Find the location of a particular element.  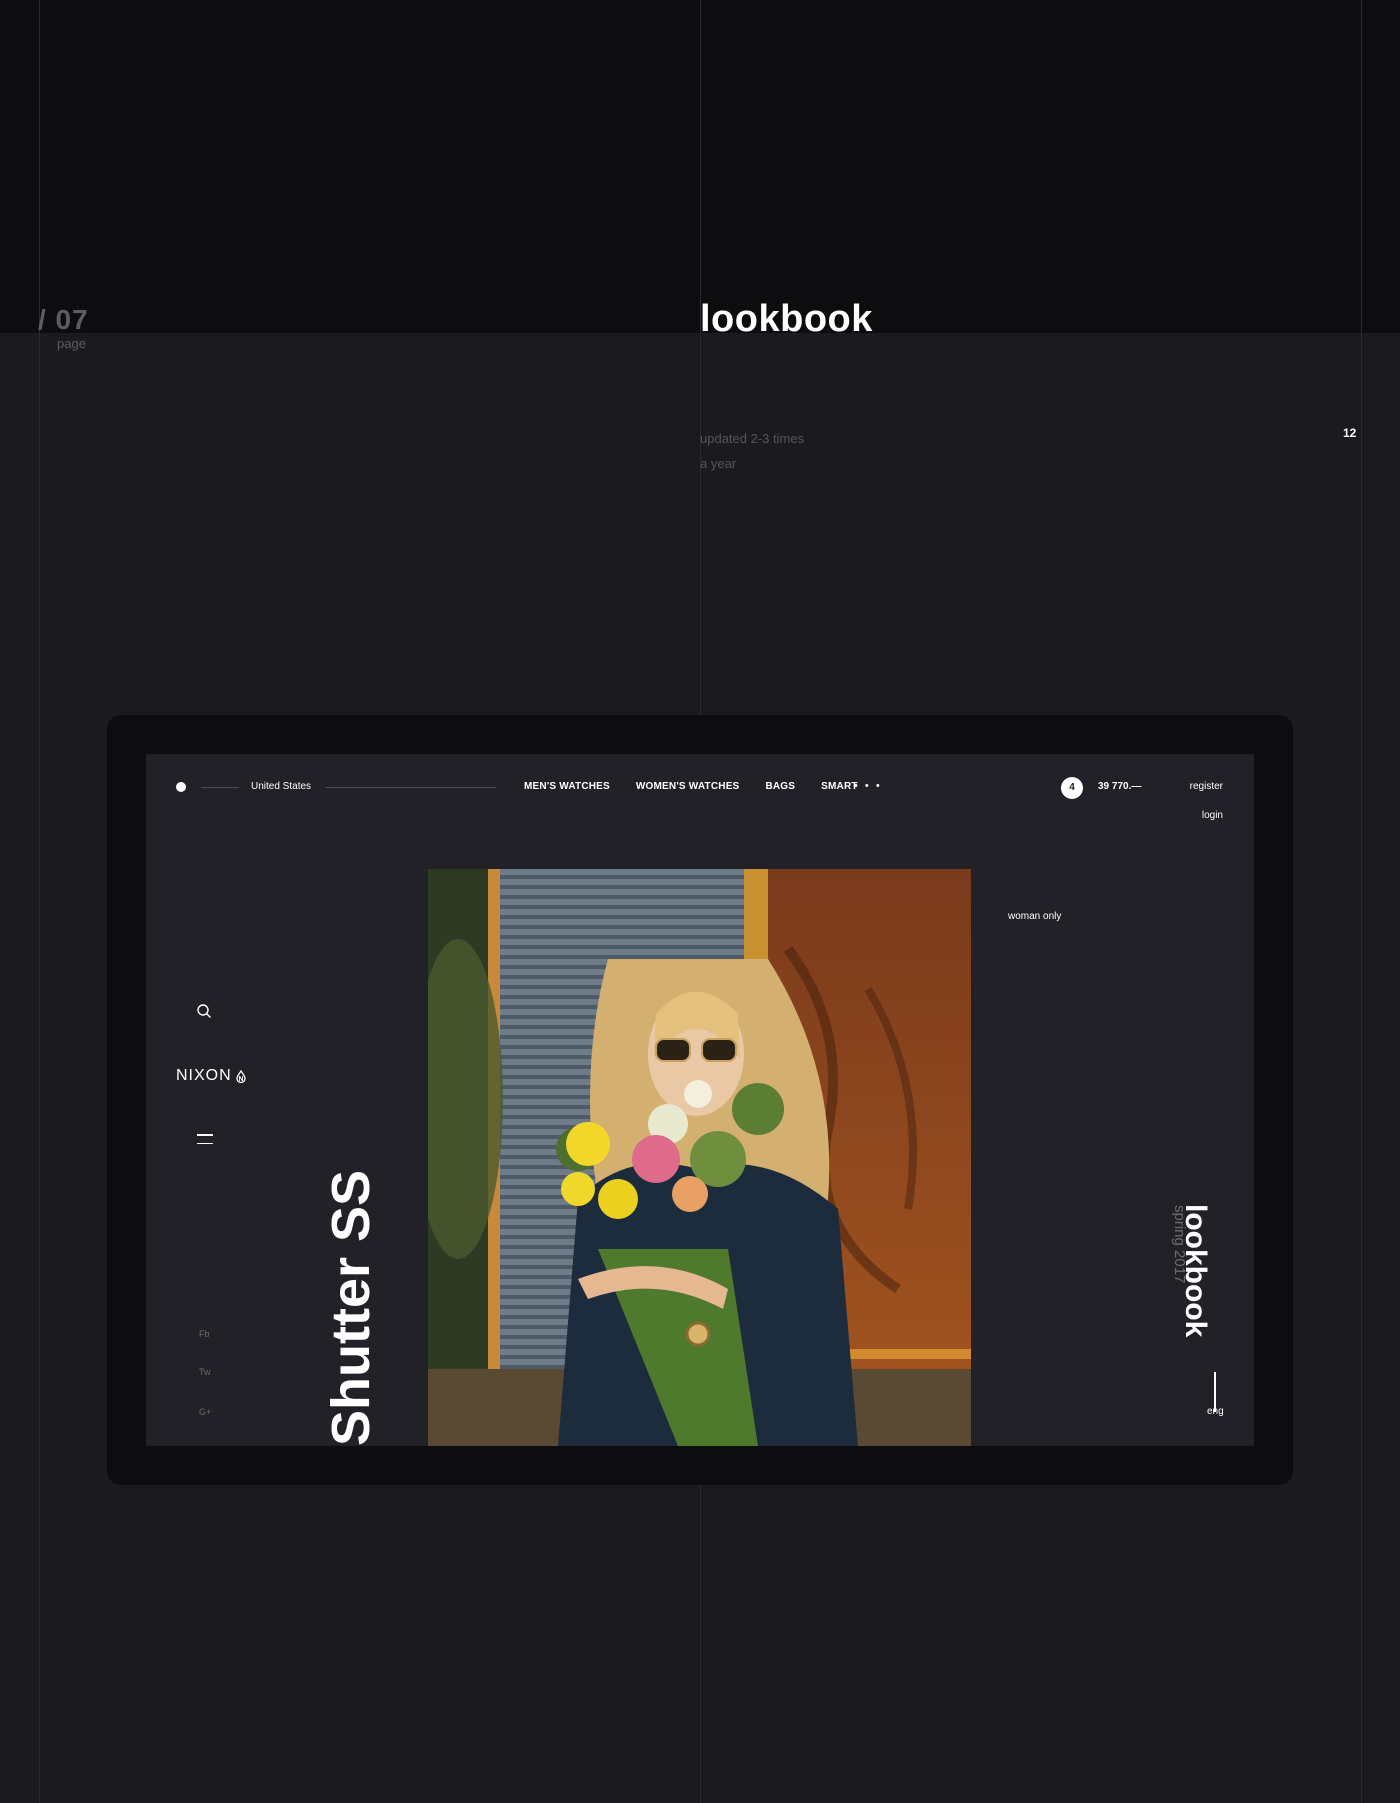

social-facebook: Fb is located at coordinates (204, 1334).